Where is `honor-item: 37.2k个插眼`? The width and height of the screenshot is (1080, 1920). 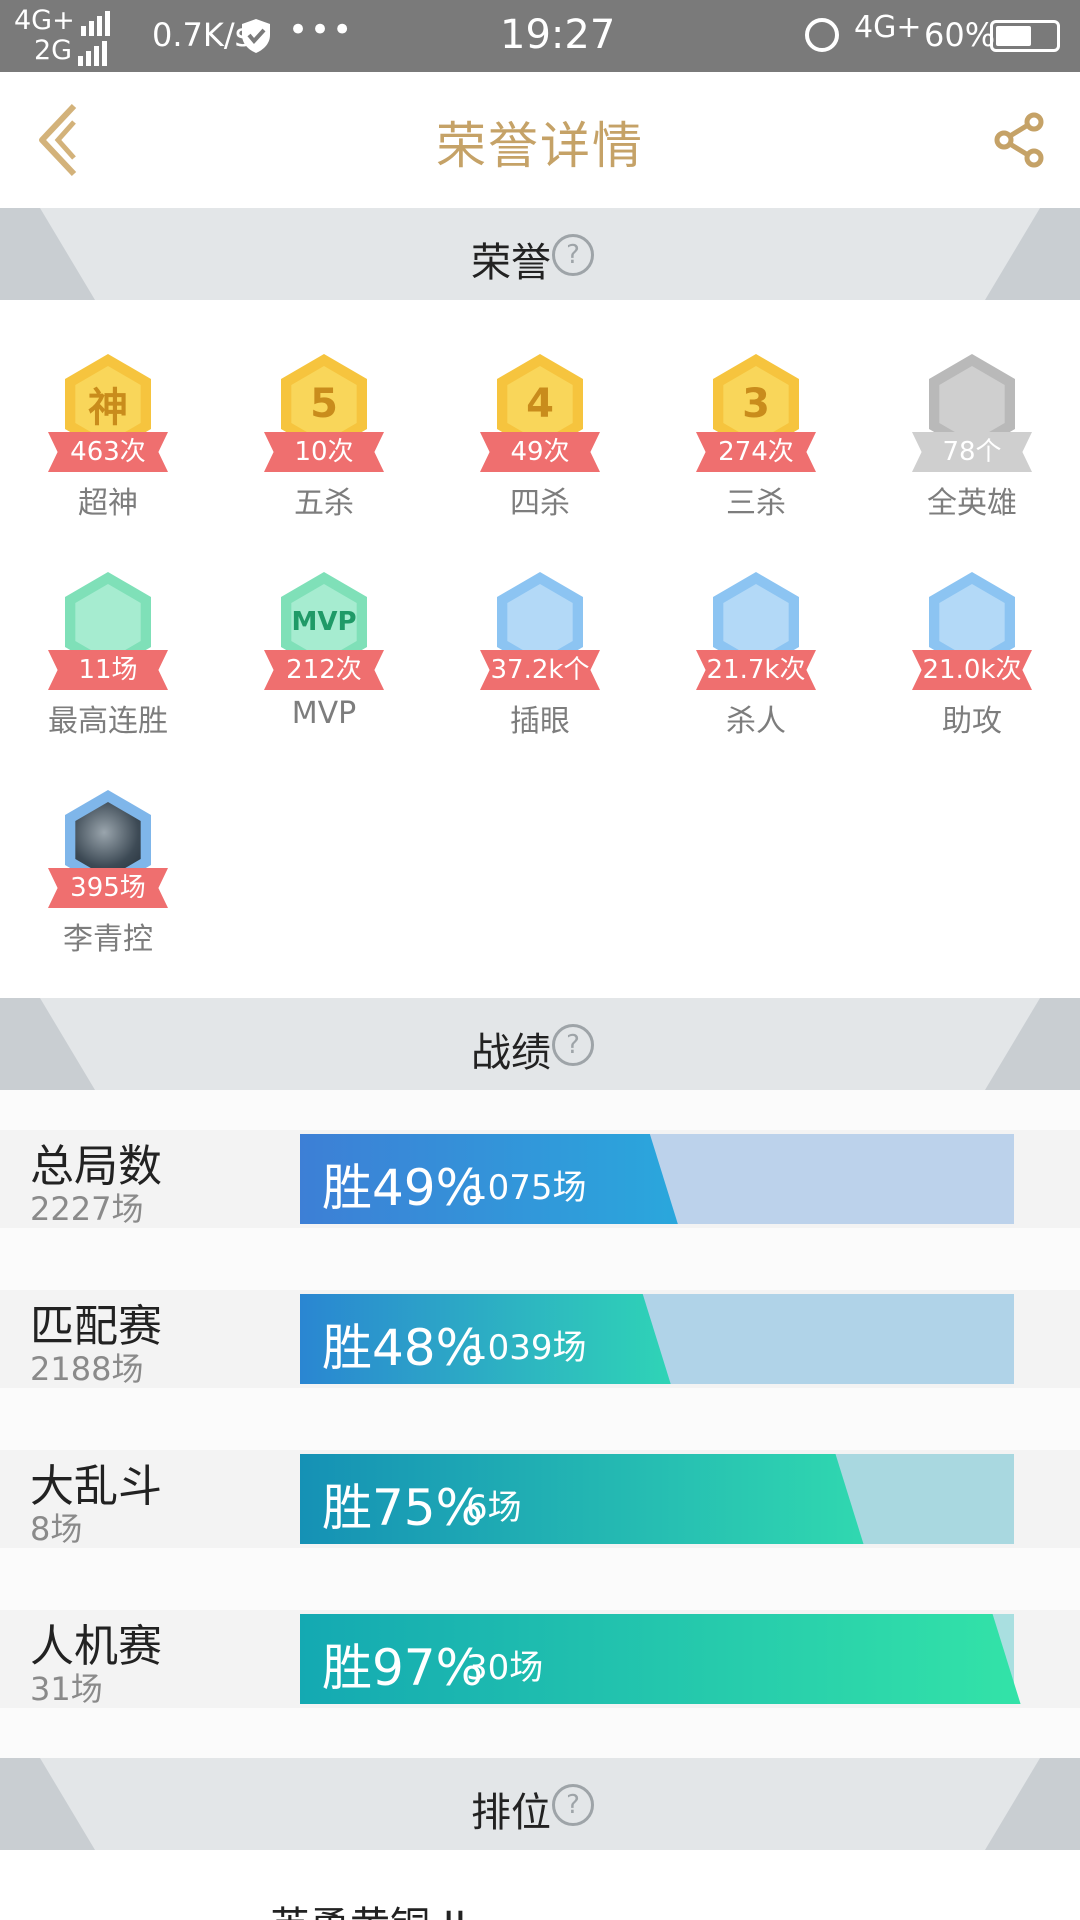
honor-item: 37.2k个插眼 is located at coordinates (540, 640).